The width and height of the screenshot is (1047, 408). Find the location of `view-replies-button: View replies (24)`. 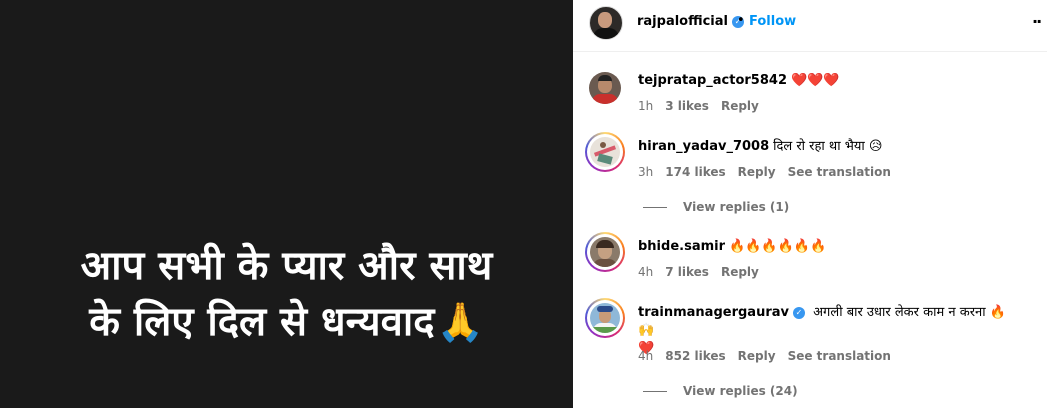

view-replies-button: View replies (24) is located at coordinates (720, 391).